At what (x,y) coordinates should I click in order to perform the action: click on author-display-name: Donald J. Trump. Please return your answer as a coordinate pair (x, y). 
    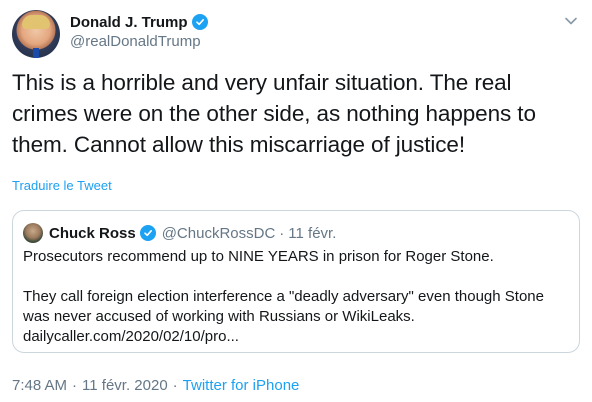
    Looking at the image, I should click on (129, 22).